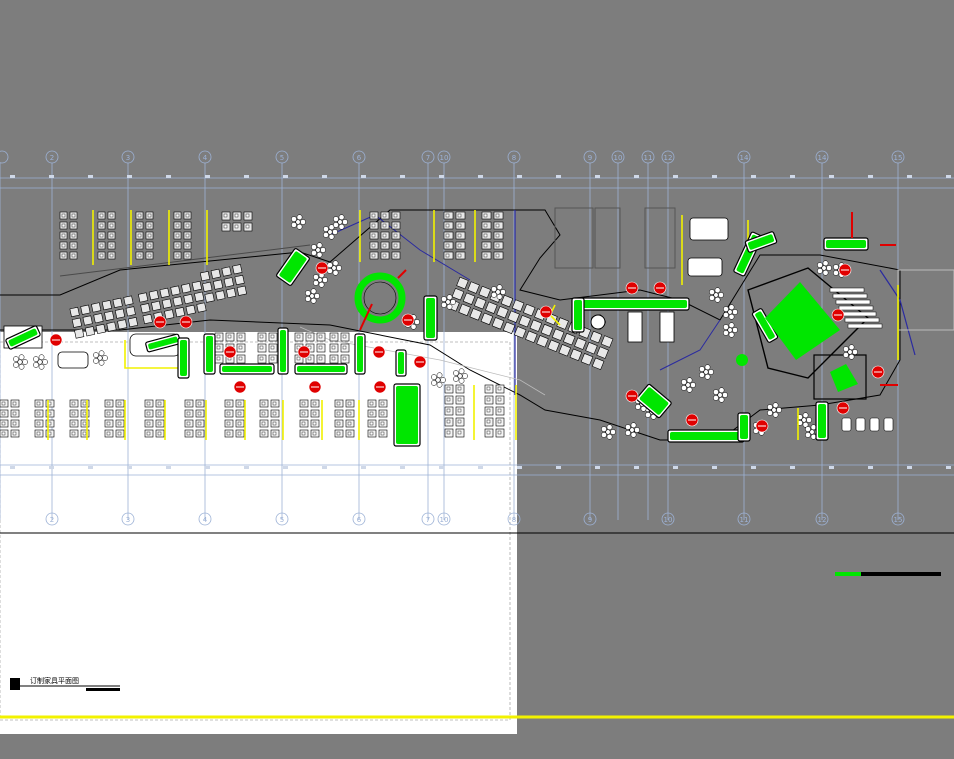 The height and width of the screenshot is (759, 954). Describe the element at coordinates (321, 369) in the screenshot. I see `bench-group` at that location.